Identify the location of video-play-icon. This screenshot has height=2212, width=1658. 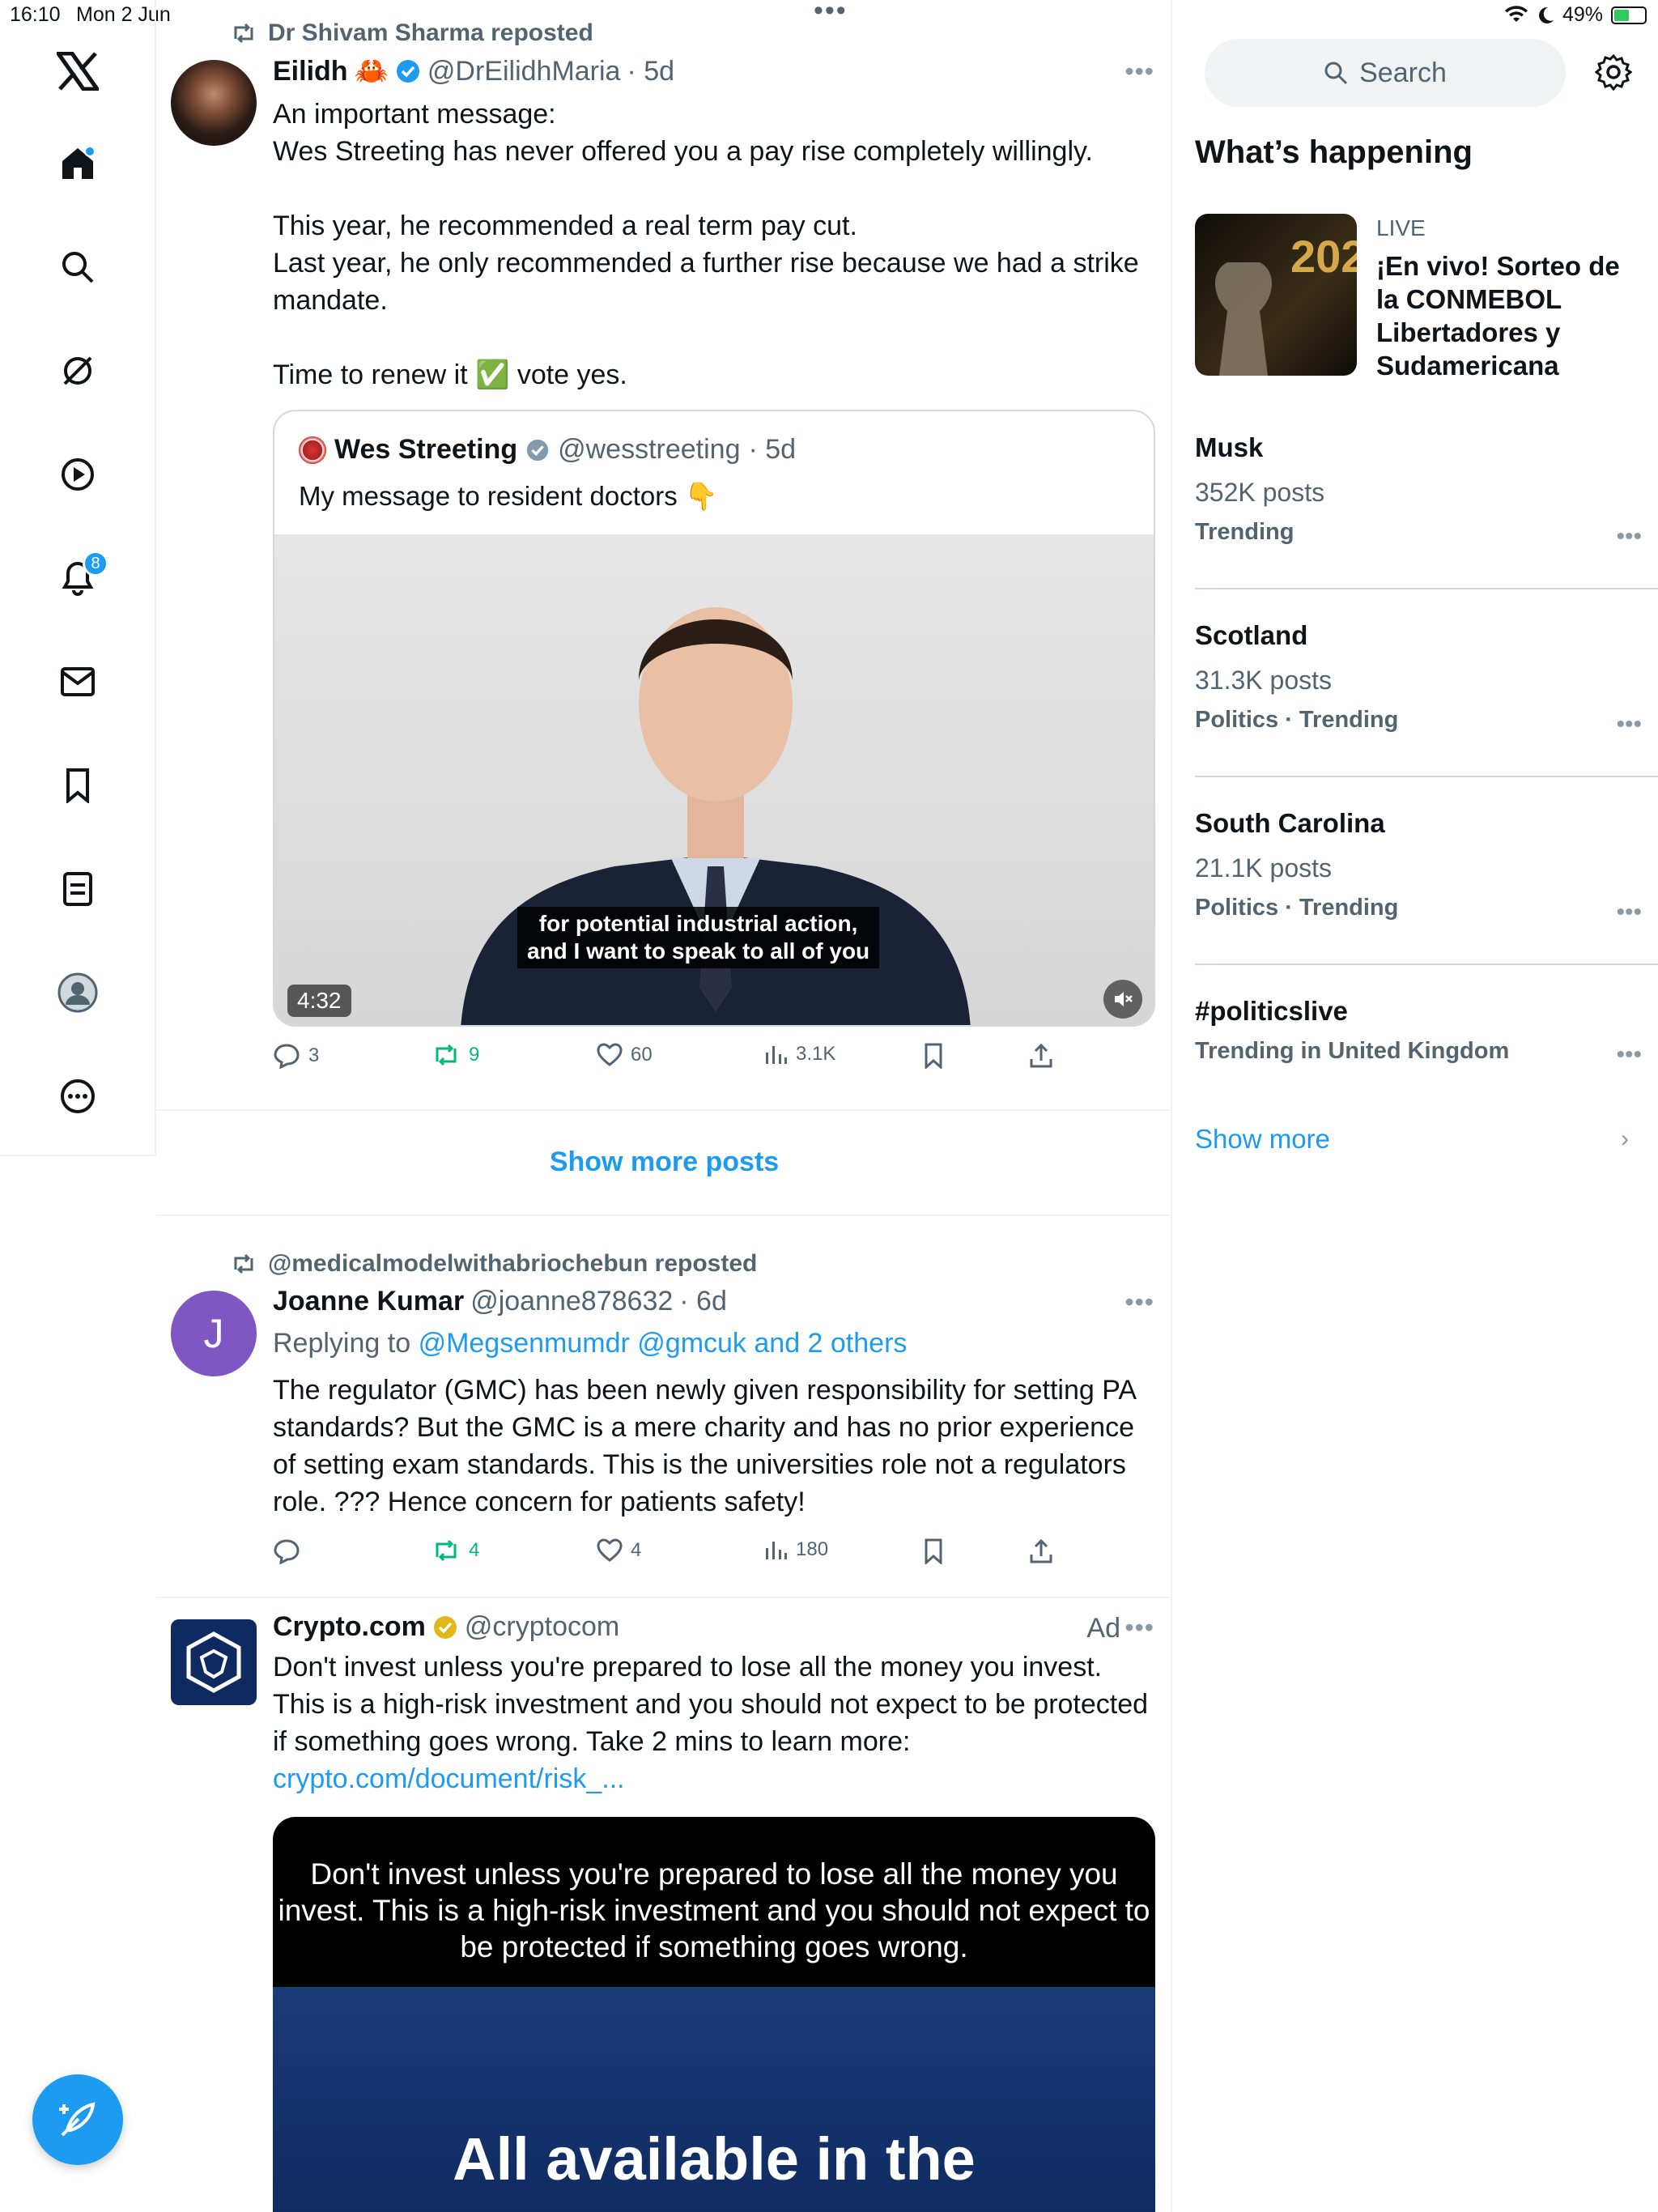
(77, 475).